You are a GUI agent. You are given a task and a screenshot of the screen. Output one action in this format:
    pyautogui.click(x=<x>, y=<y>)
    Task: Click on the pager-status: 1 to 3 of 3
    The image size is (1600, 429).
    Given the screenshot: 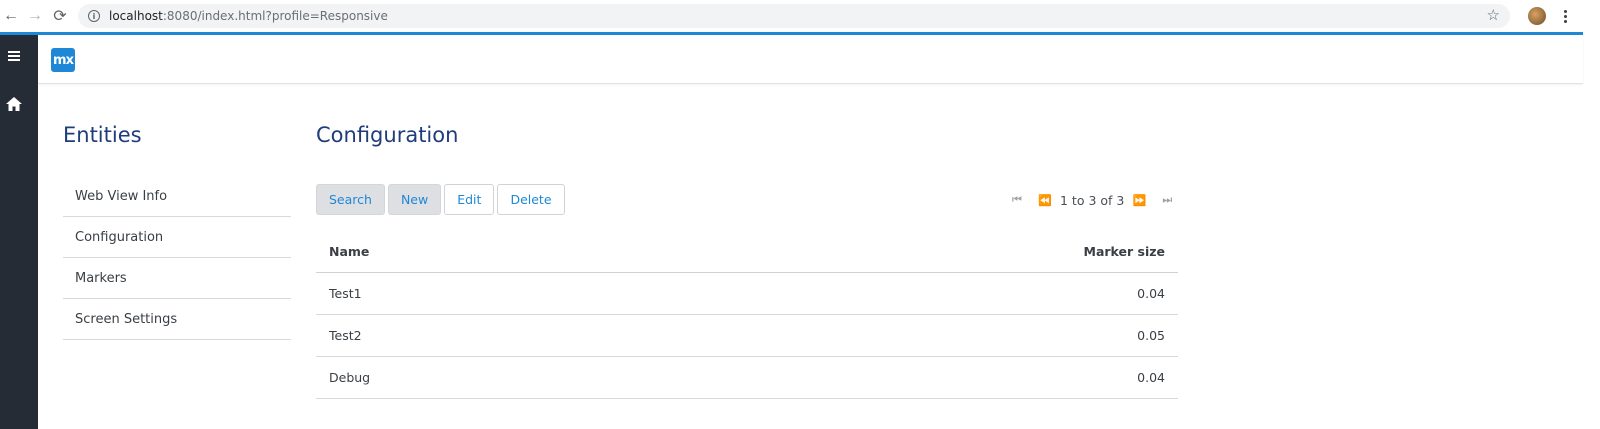 What is the action you would take?
    pyautogui.click(x=1092, y=200)
    